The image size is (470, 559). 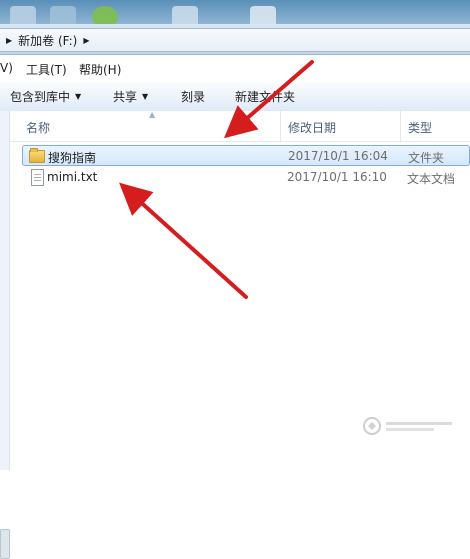 I want to click on column-modified: 修改日期, so click(x=312, y=127).